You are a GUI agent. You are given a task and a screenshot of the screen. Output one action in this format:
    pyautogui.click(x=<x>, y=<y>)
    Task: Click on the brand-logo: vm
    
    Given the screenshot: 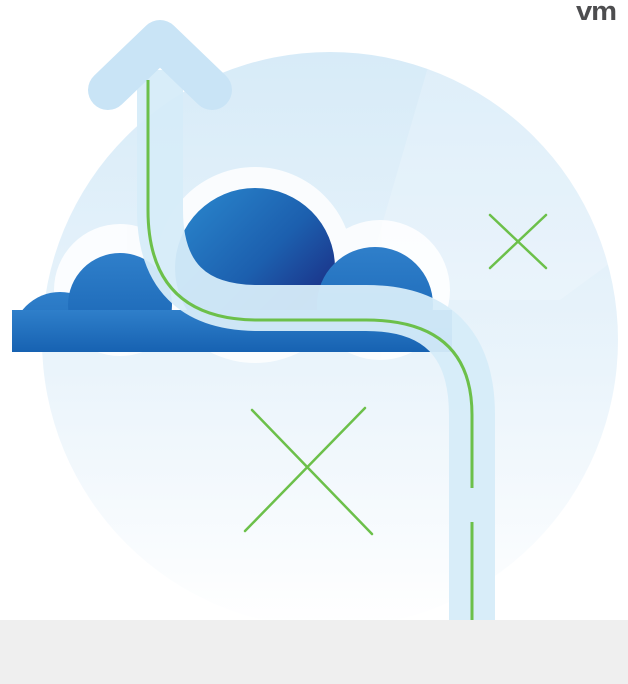 What is the action you would take?
    pyautogui.click(x=596, y=11)
    